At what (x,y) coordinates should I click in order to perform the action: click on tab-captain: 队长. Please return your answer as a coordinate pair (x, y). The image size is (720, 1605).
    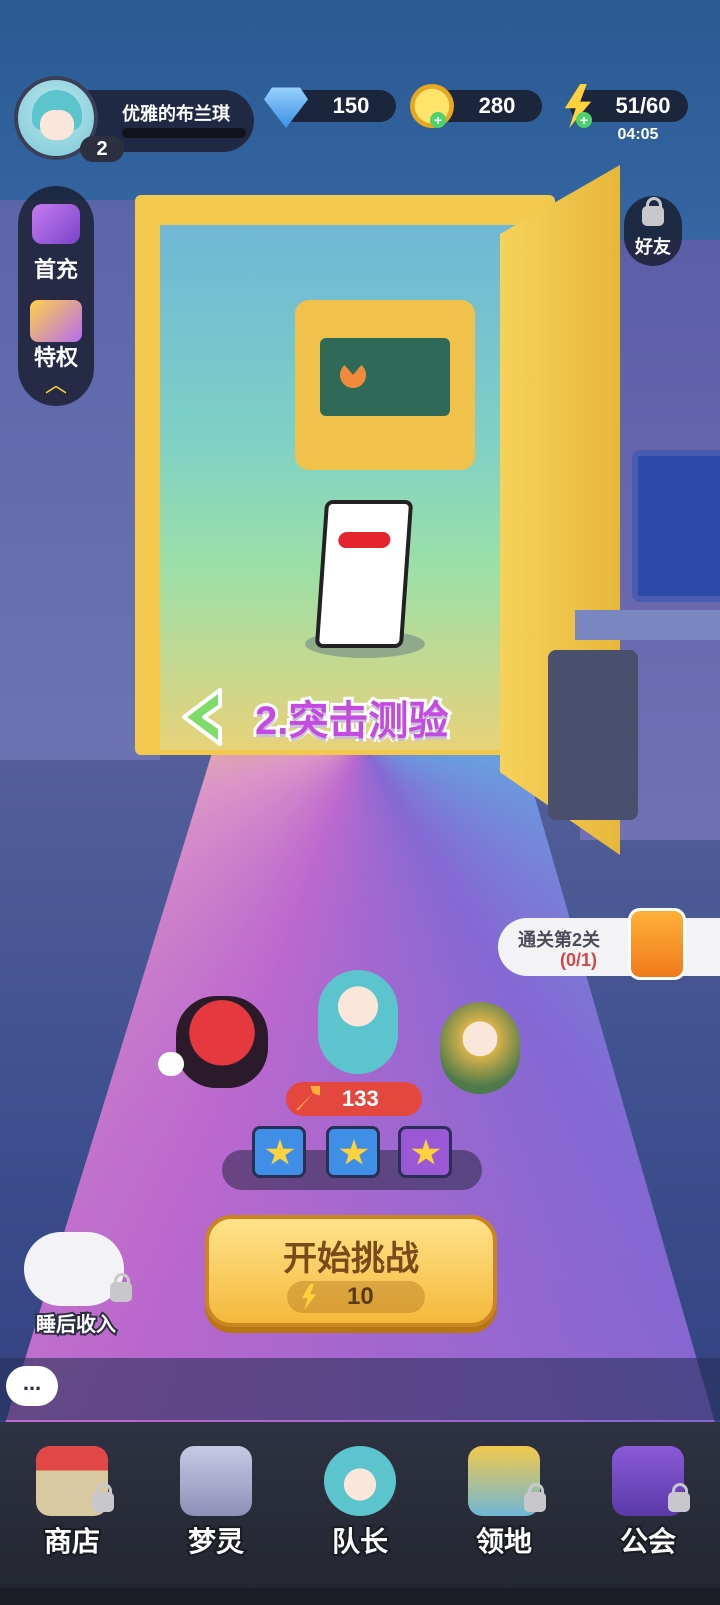
    Looking at the image, I should click on (360, 1502).